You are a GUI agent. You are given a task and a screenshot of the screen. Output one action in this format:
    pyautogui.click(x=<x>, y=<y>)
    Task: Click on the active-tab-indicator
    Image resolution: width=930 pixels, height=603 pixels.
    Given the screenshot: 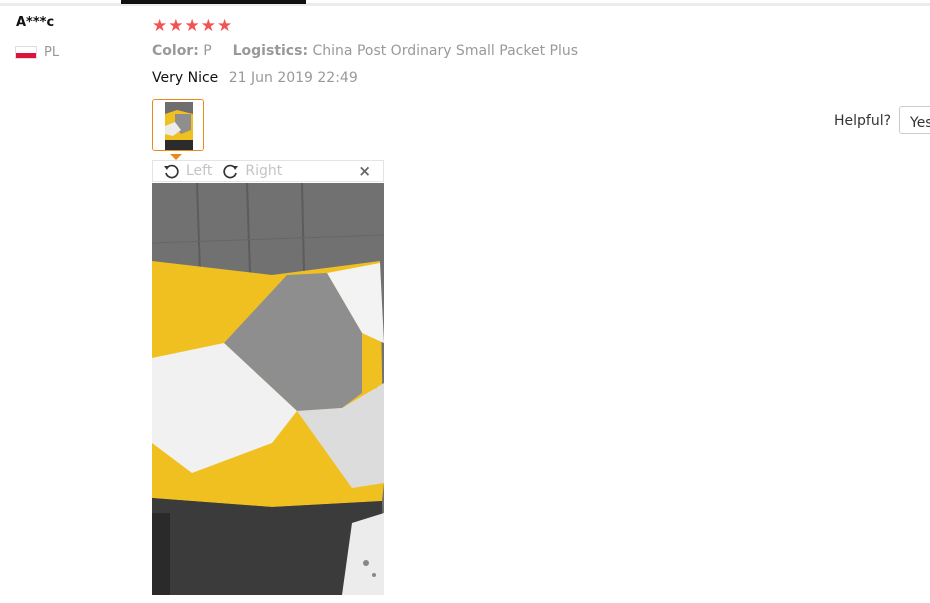 What is the action you would take?
    pyautogui.click(x=213, y=2)
    